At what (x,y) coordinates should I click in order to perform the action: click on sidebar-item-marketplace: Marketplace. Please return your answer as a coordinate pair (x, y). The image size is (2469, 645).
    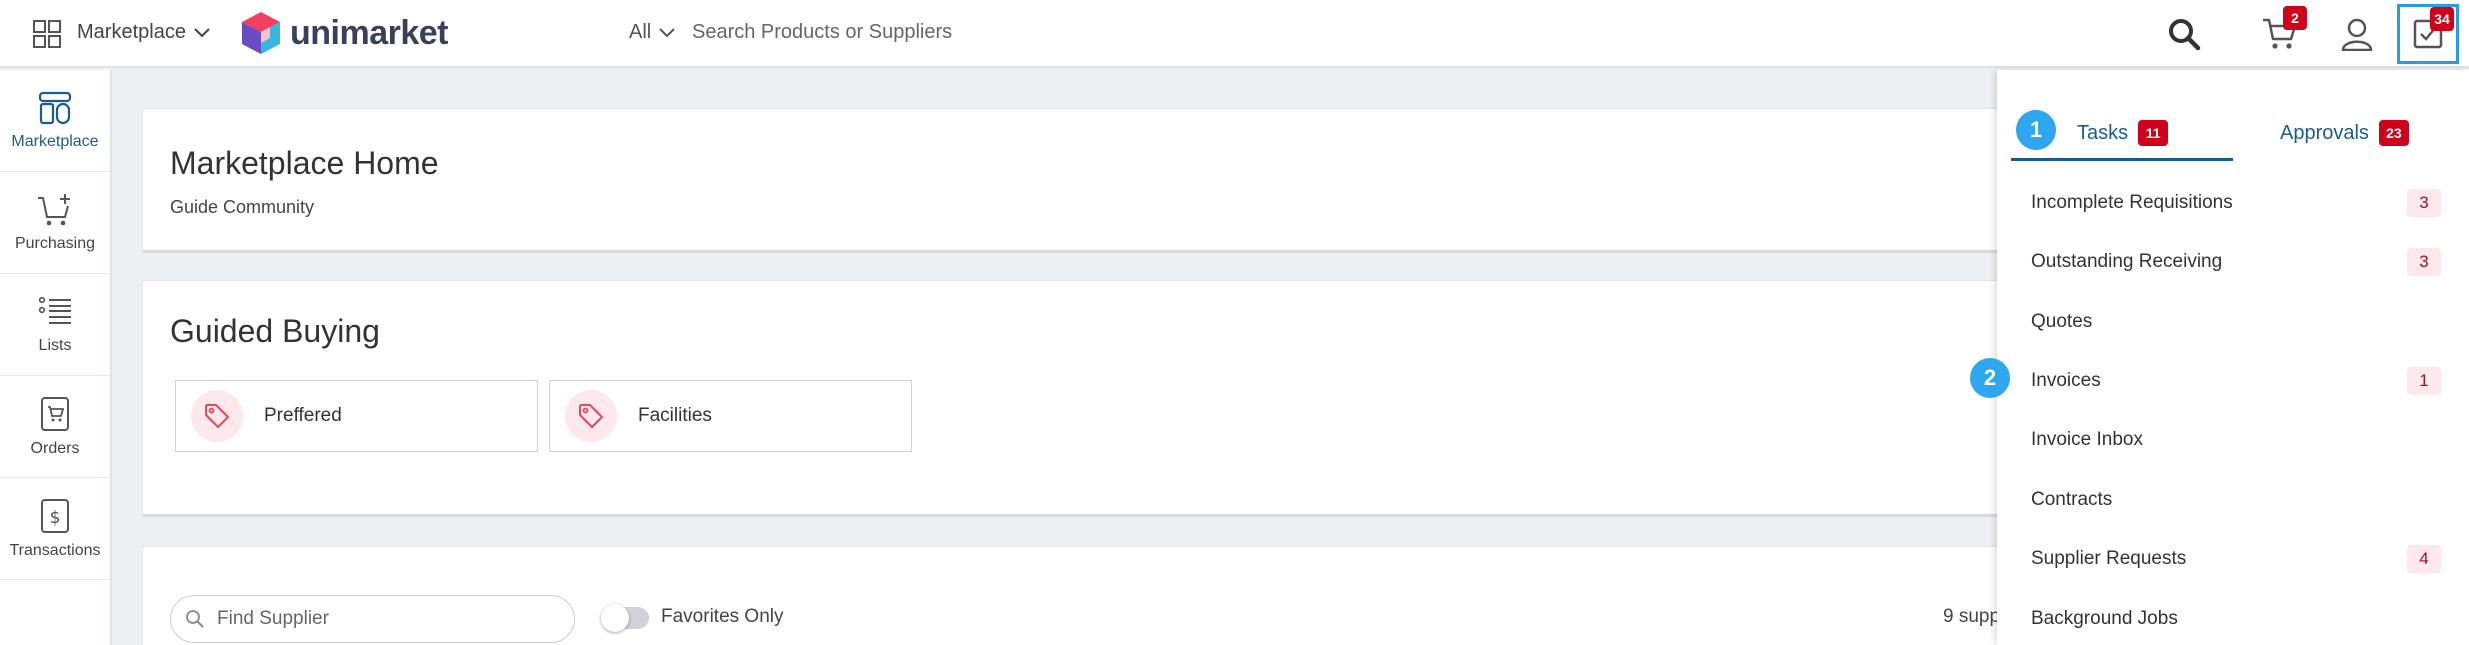
    Looking at the image, I should click on (55, 121).